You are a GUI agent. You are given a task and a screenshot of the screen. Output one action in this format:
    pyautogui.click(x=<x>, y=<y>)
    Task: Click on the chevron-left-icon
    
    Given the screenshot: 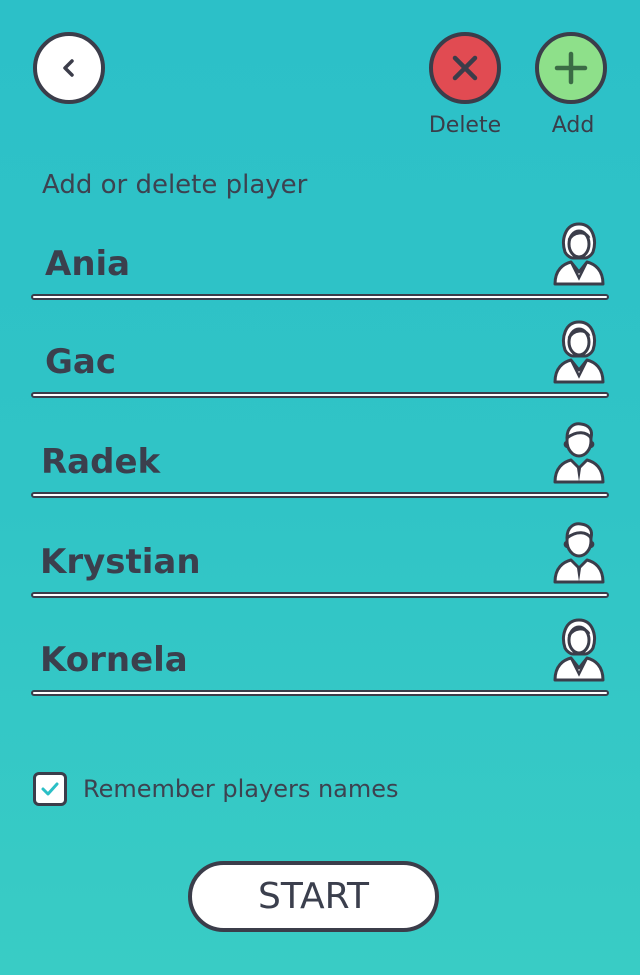 What is the action you would take?
    pyautogui.click(x=68, y=68)
    